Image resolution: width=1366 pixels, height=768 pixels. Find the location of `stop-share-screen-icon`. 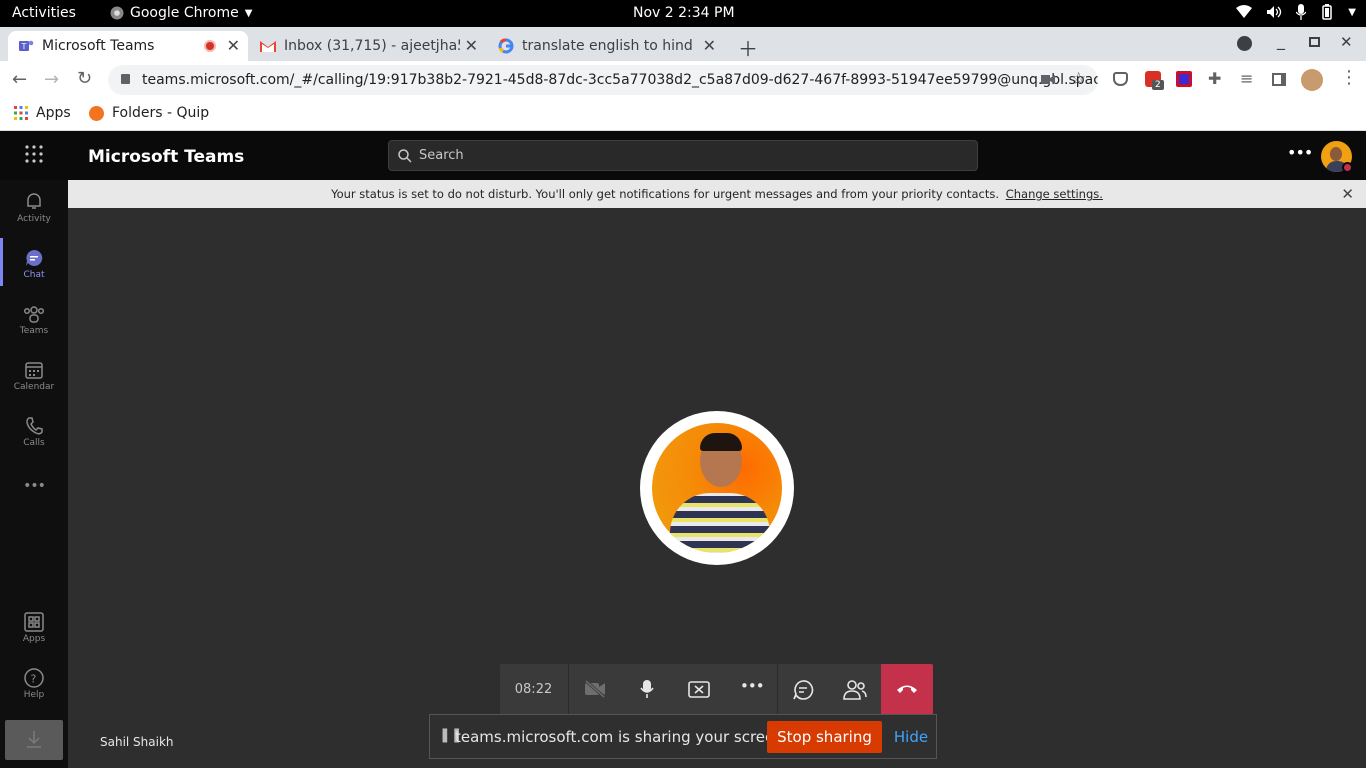

stop-share-screen-icon is located at coordinates (699, 689).